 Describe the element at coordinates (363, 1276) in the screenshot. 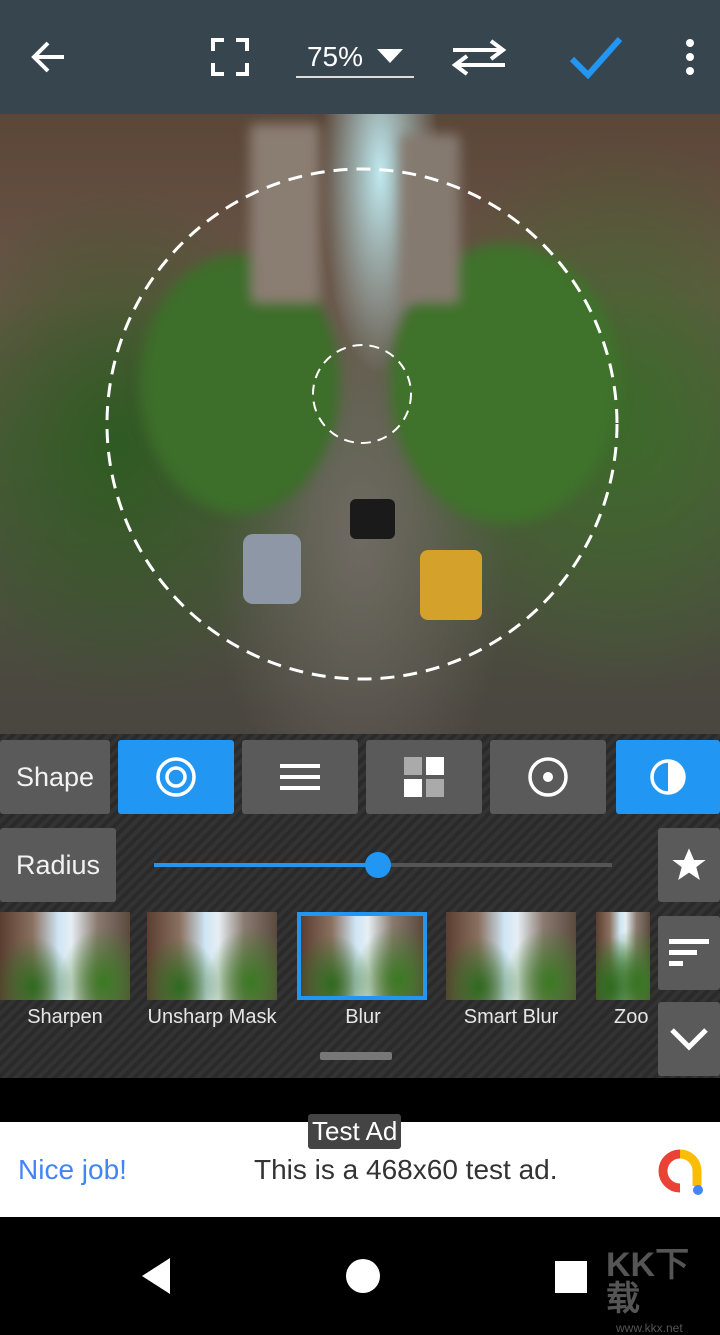

I see `nav-home-button` at that location.